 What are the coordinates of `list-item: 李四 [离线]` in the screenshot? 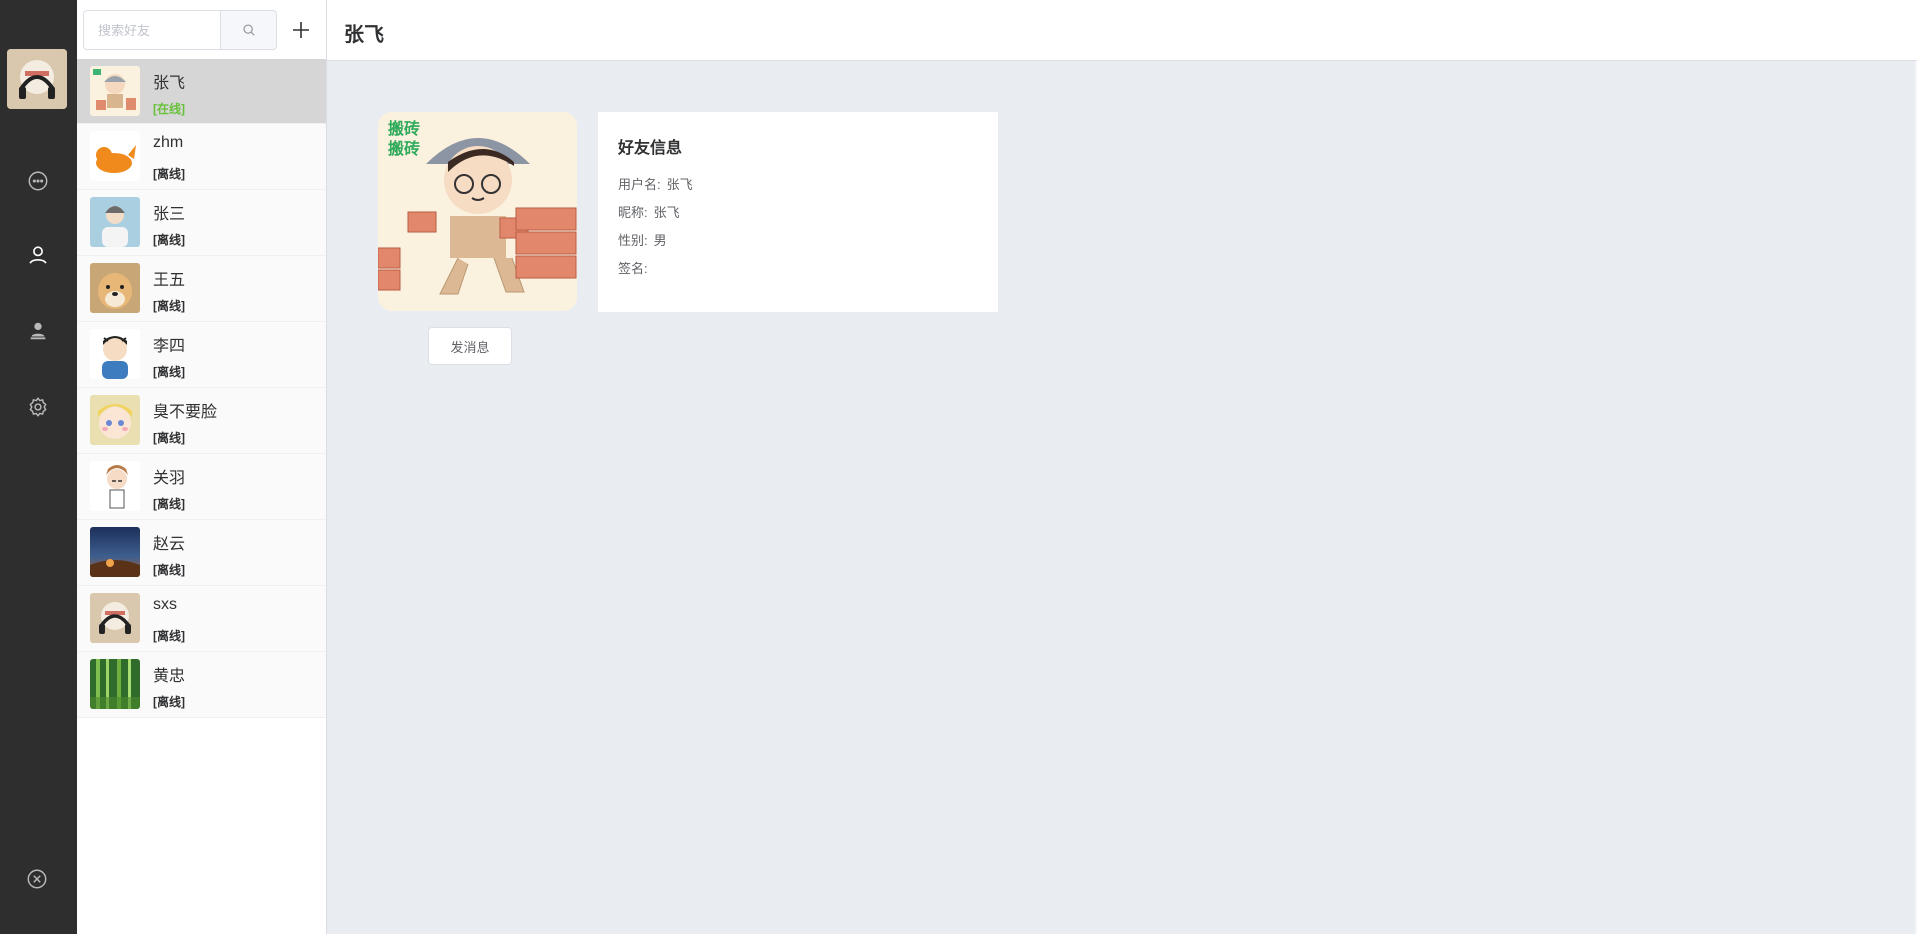 It's located at (201, 355).